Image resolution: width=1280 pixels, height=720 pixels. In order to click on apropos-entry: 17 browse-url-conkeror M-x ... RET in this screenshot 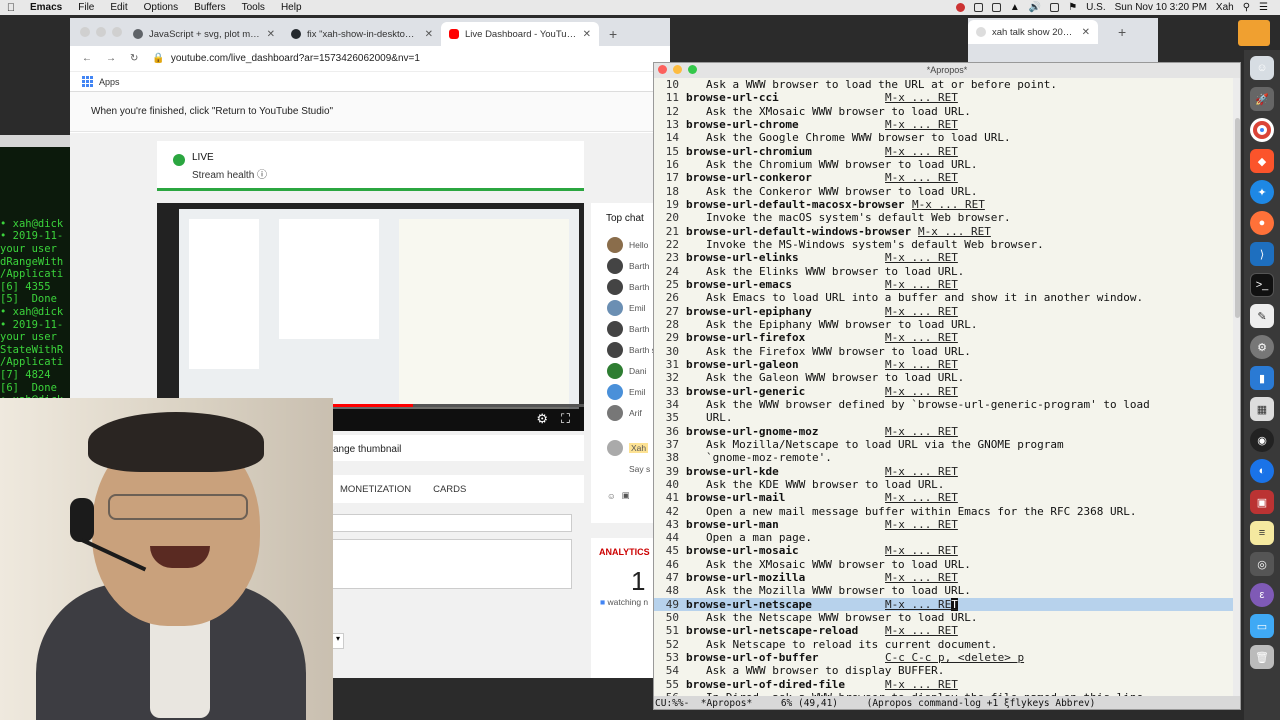, I will do `click(947, 177)`.